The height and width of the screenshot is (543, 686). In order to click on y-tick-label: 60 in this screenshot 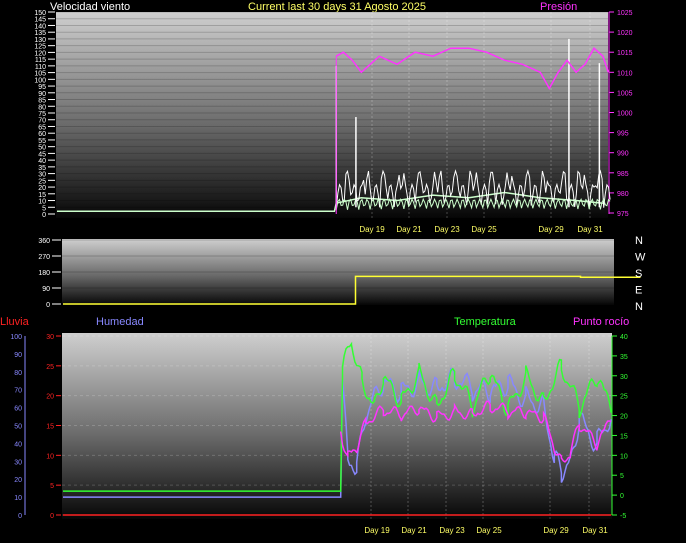, I will do `click(42, 134)`.